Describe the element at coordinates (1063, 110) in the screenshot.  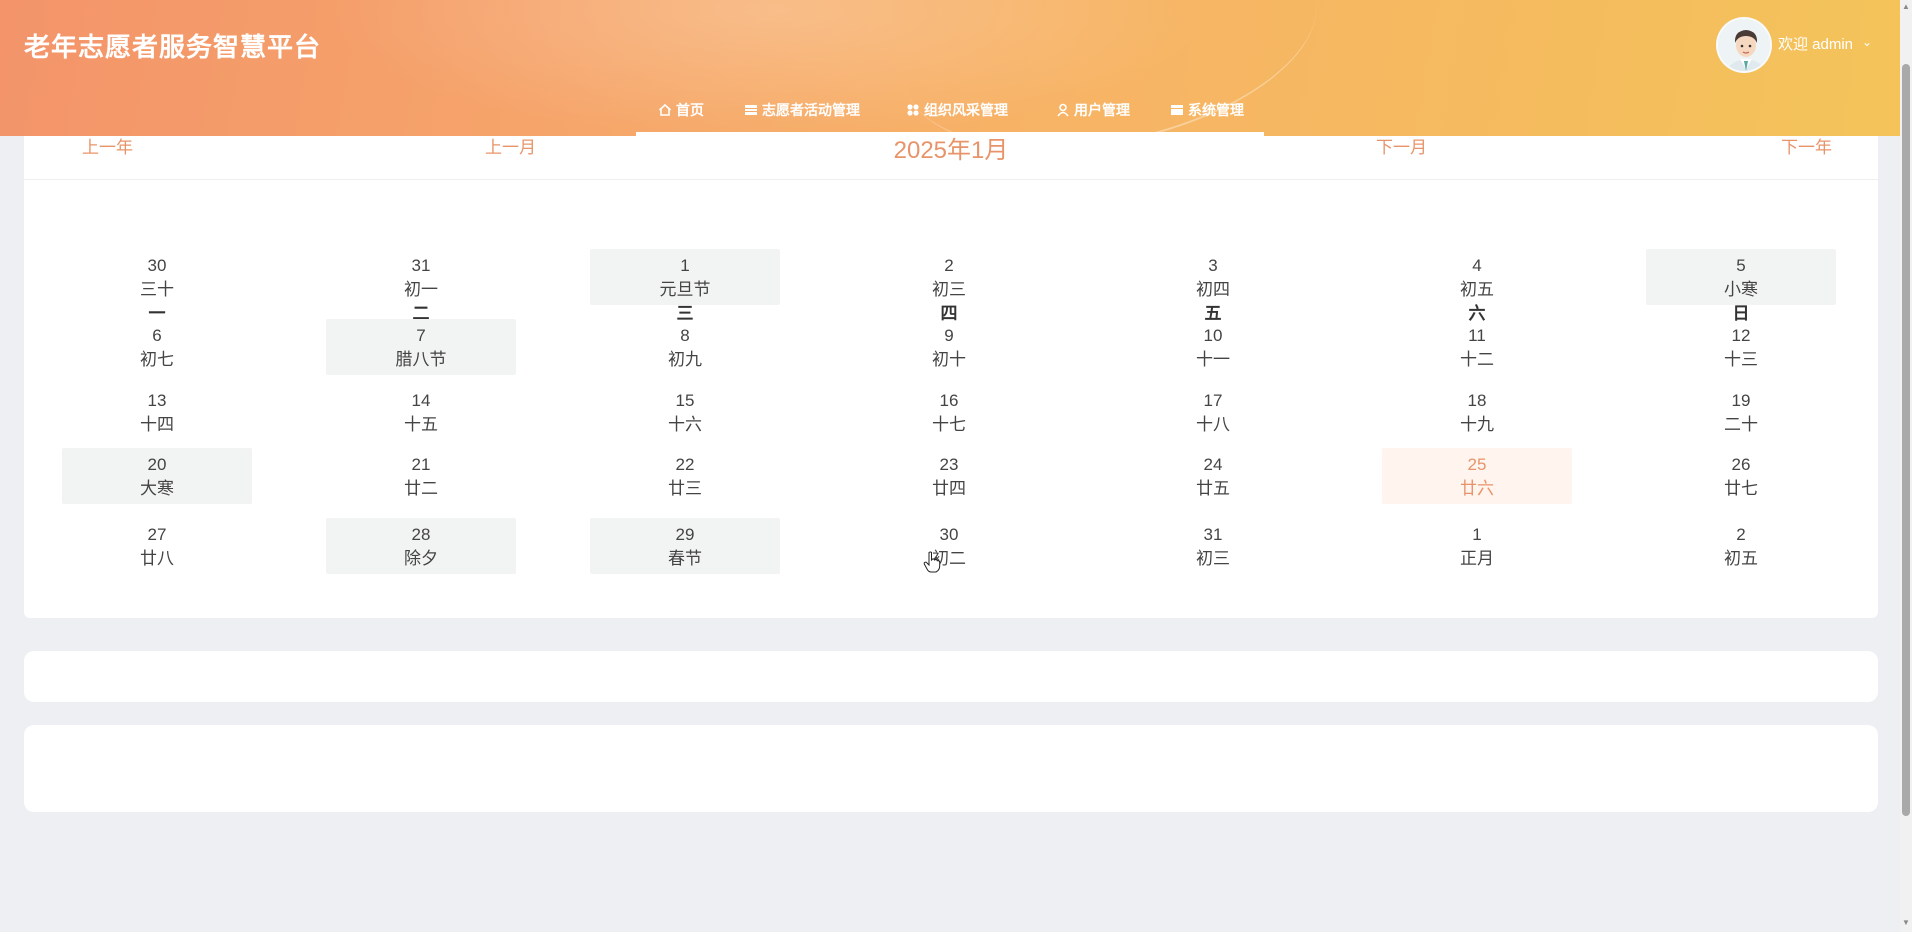
I see `user-icon` at that location.